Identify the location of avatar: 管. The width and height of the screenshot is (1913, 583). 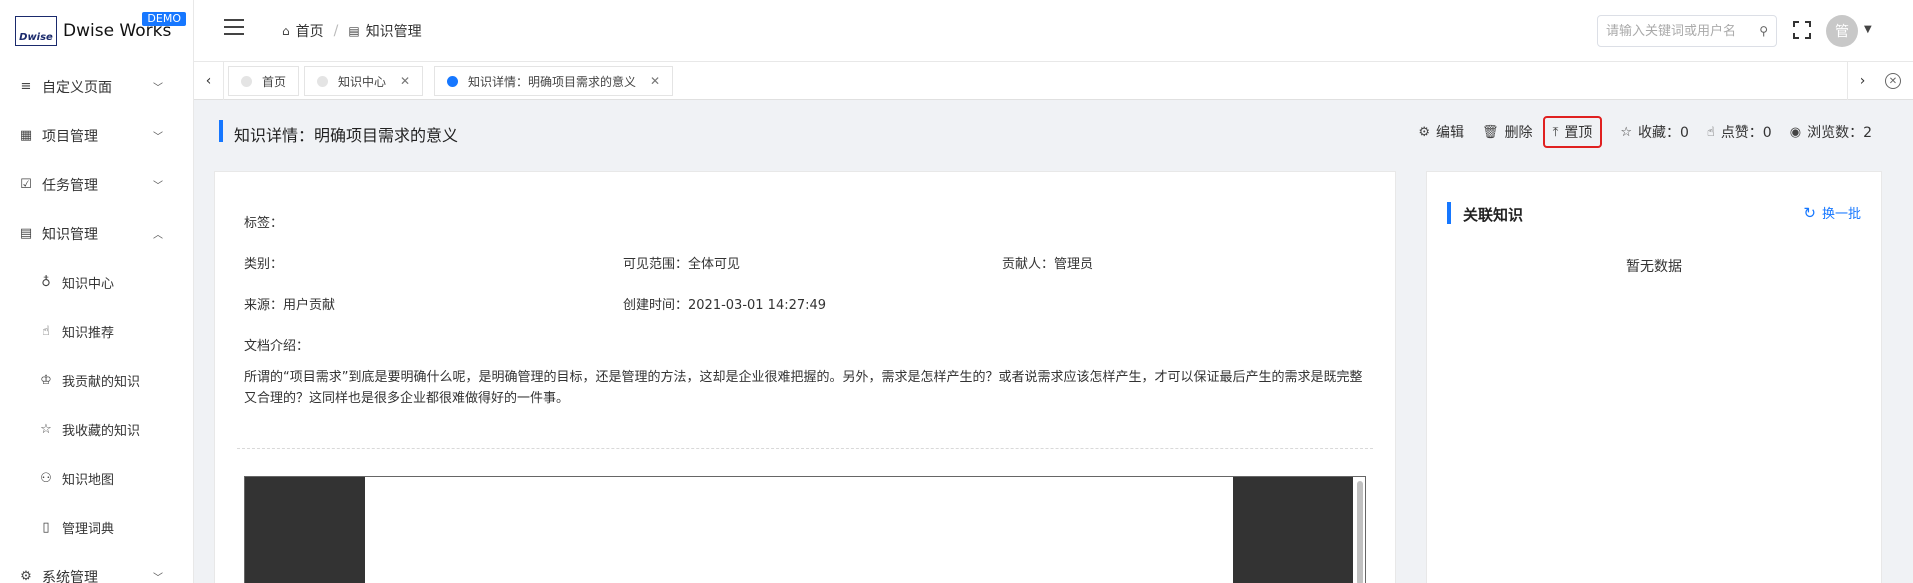
(1842, 31).